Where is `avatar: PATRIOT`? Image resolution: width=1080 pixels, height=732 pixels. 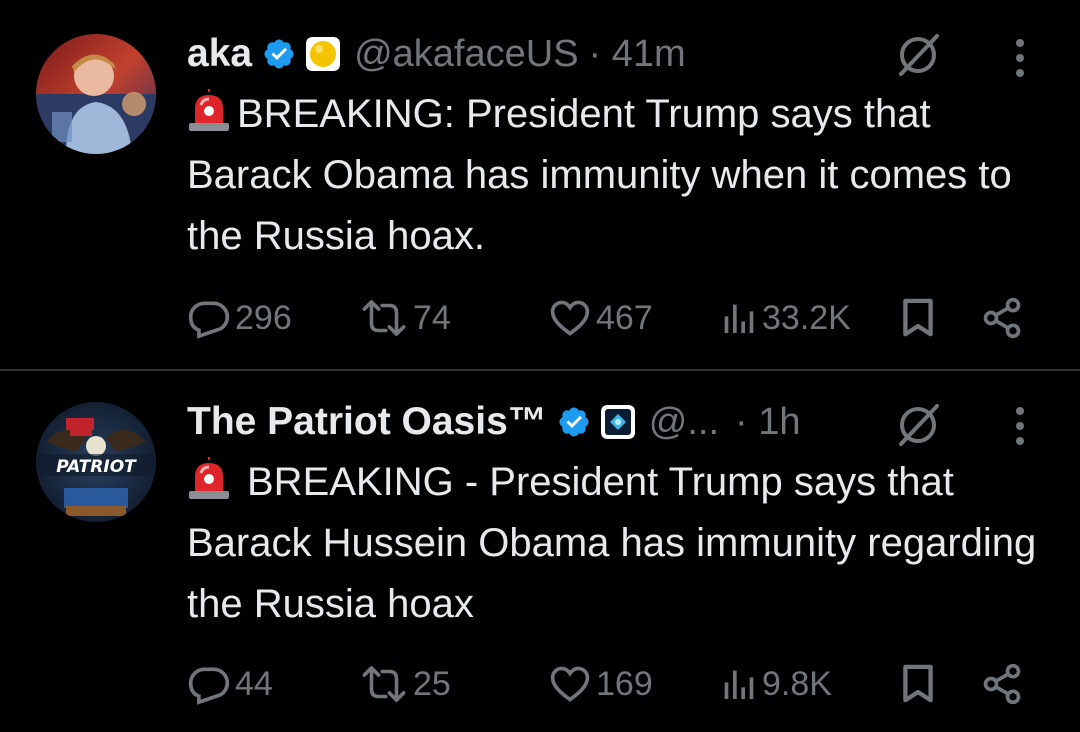
avatar: PATRIOT is located at coordinates (96, 462).